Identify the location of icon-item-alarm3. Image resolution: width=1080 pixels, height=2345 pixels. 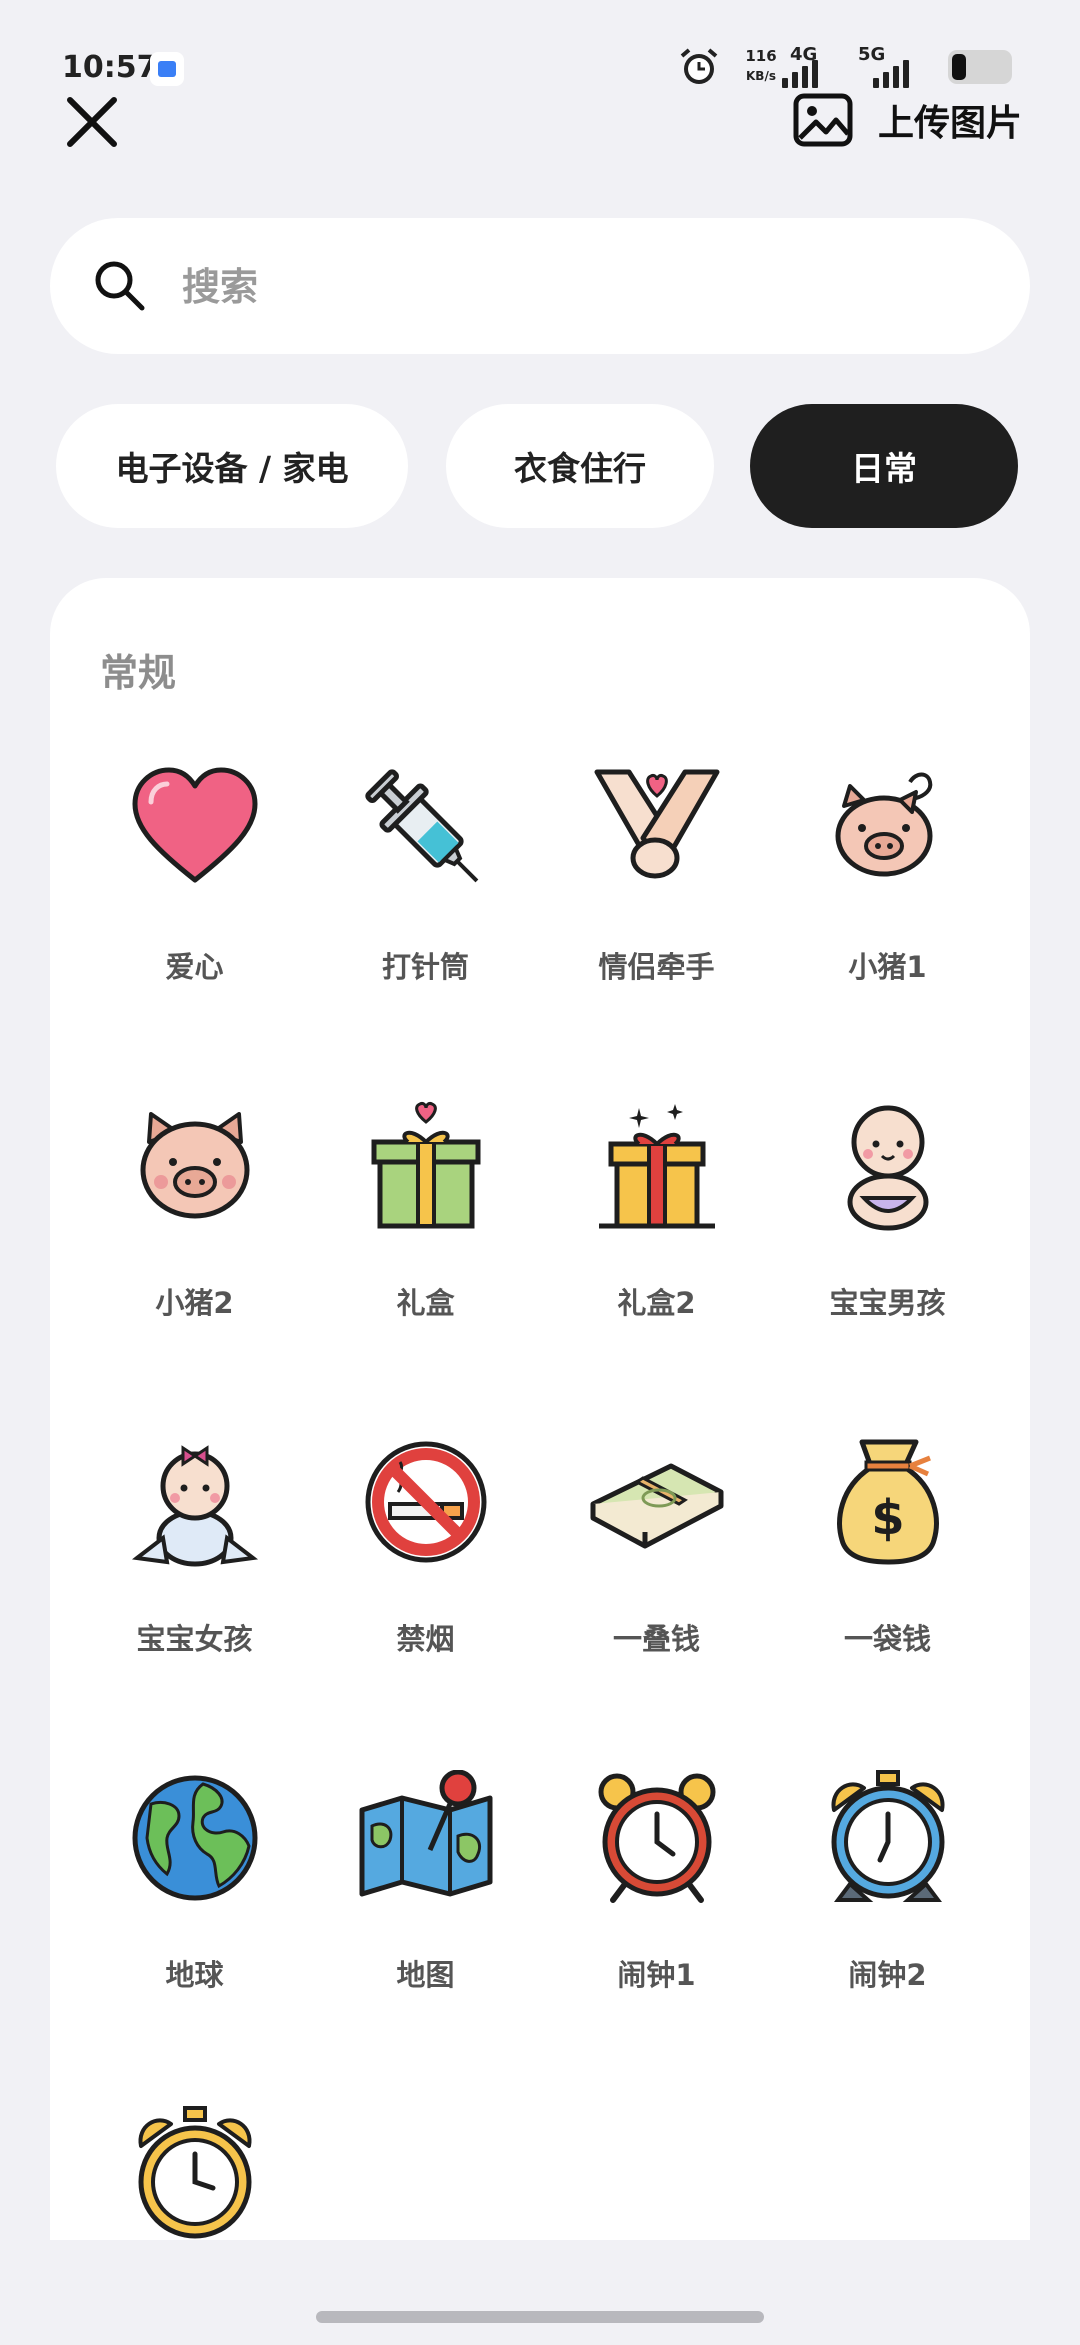
(194, 2173).